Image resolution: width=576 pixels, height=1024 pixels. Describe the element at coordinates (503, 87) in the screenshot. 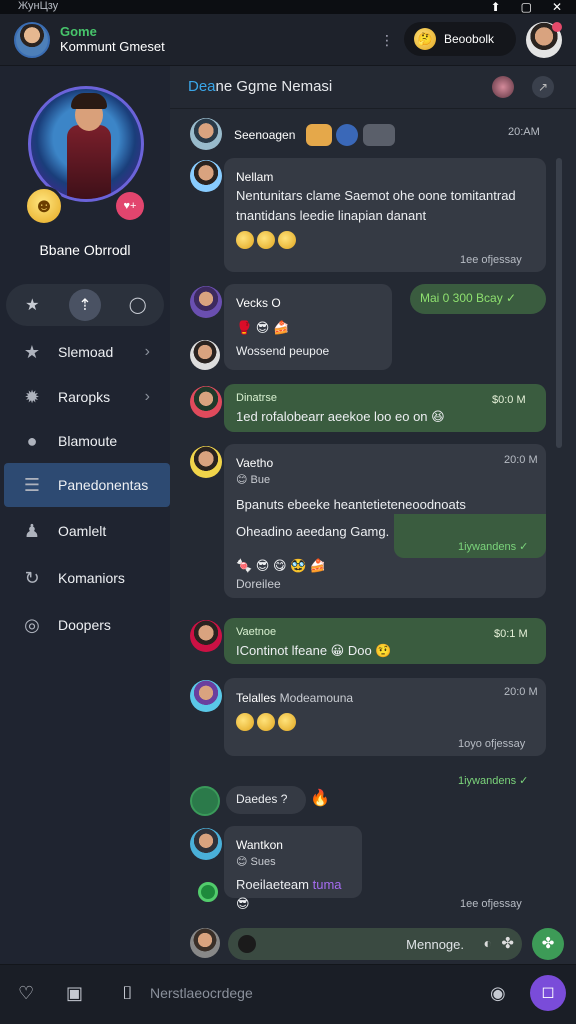

I see `channel-avatar-icon` at that location.